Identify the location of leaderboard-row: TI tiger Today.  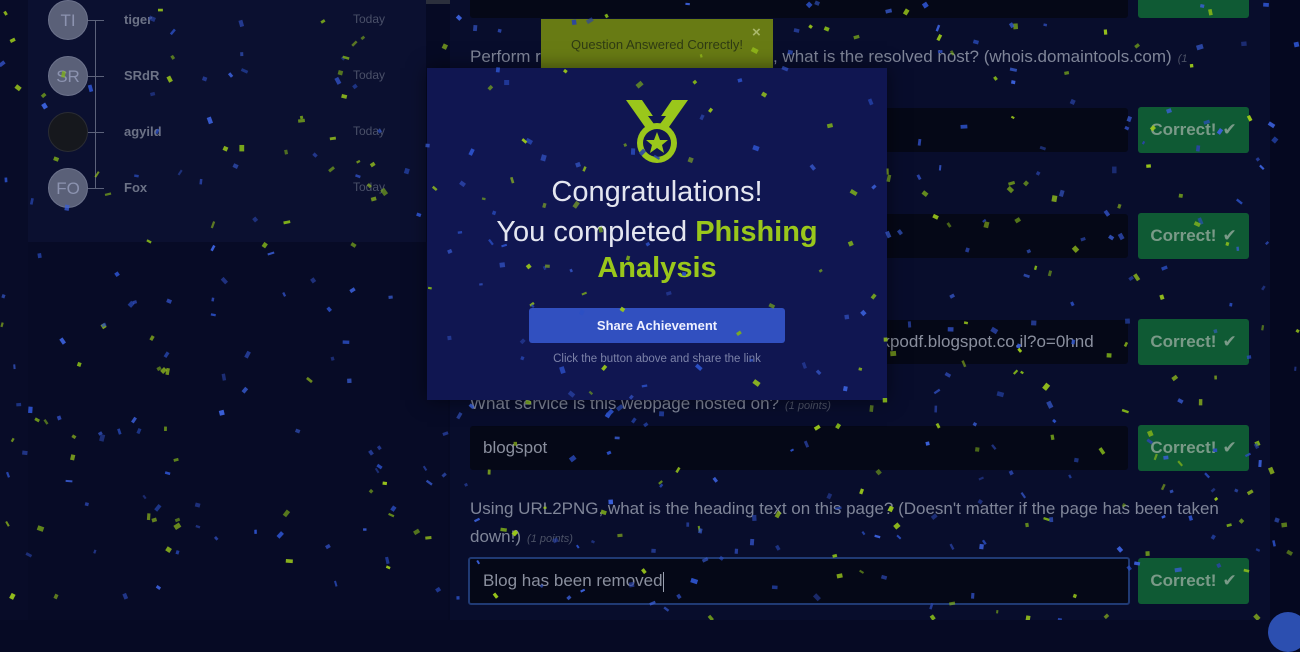
(228, 20).